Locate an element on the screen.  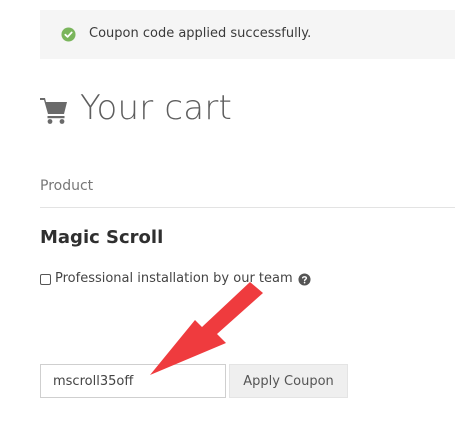
shopping-cart-icon is located at coordinates (53, 111).